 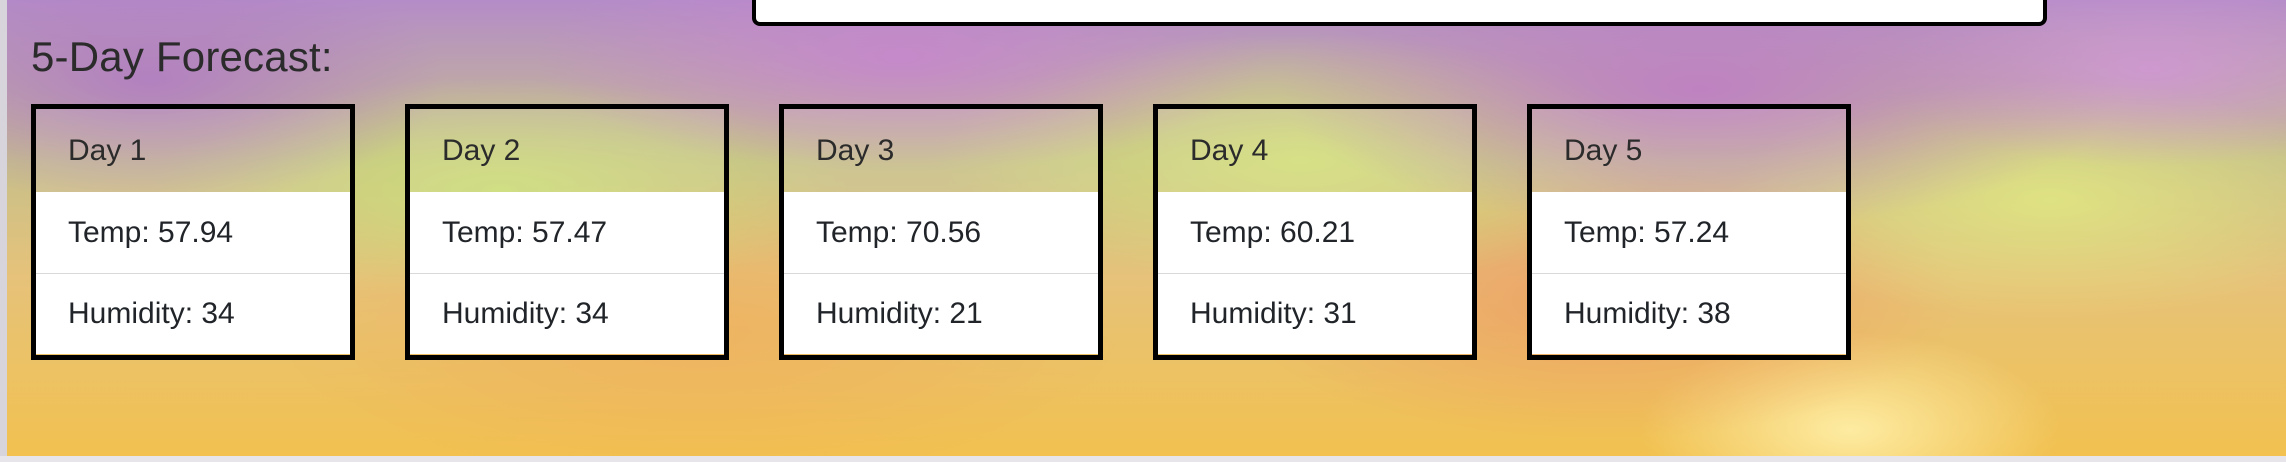 What do you see at coordinates (1315, 313) in the screenshot?
I see `card-humidity: Humidity: 31` at bounding box center [1315, 313].